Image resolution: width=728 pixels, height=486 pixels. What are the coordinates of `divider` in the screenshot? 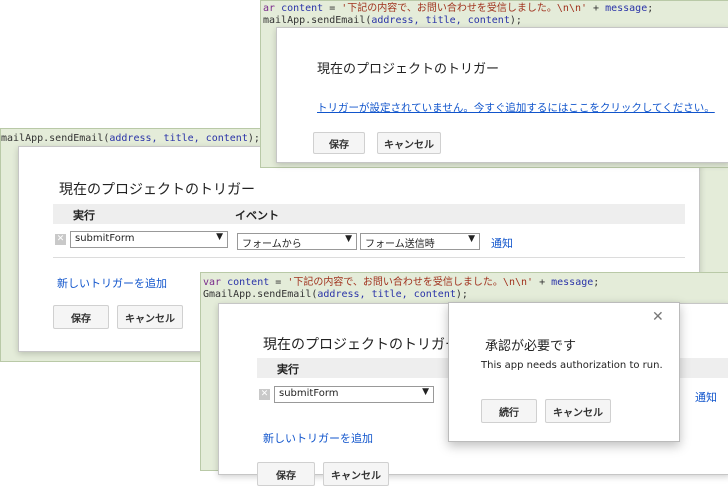 It's located at (369, 257).